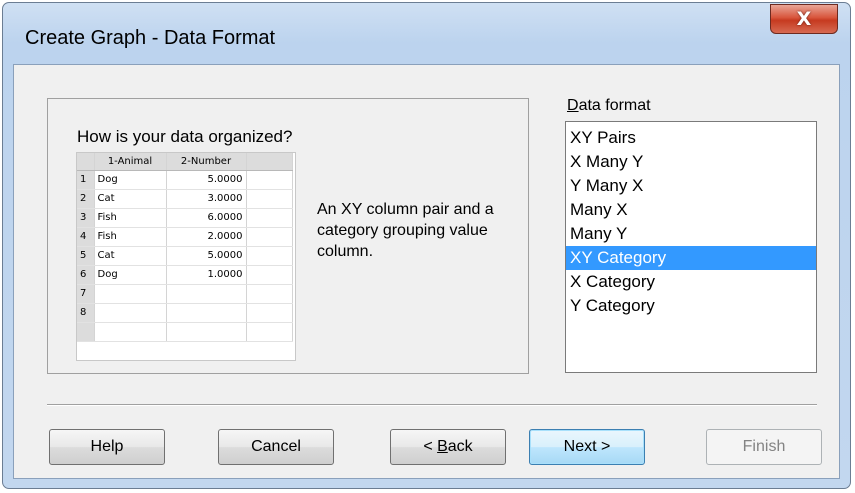 The width and height of the screenshot is (855, 493). What do you see at coordinates (86, 218) in the screenshot?
I see `row-number: 3` at bounding box center [86, 218].